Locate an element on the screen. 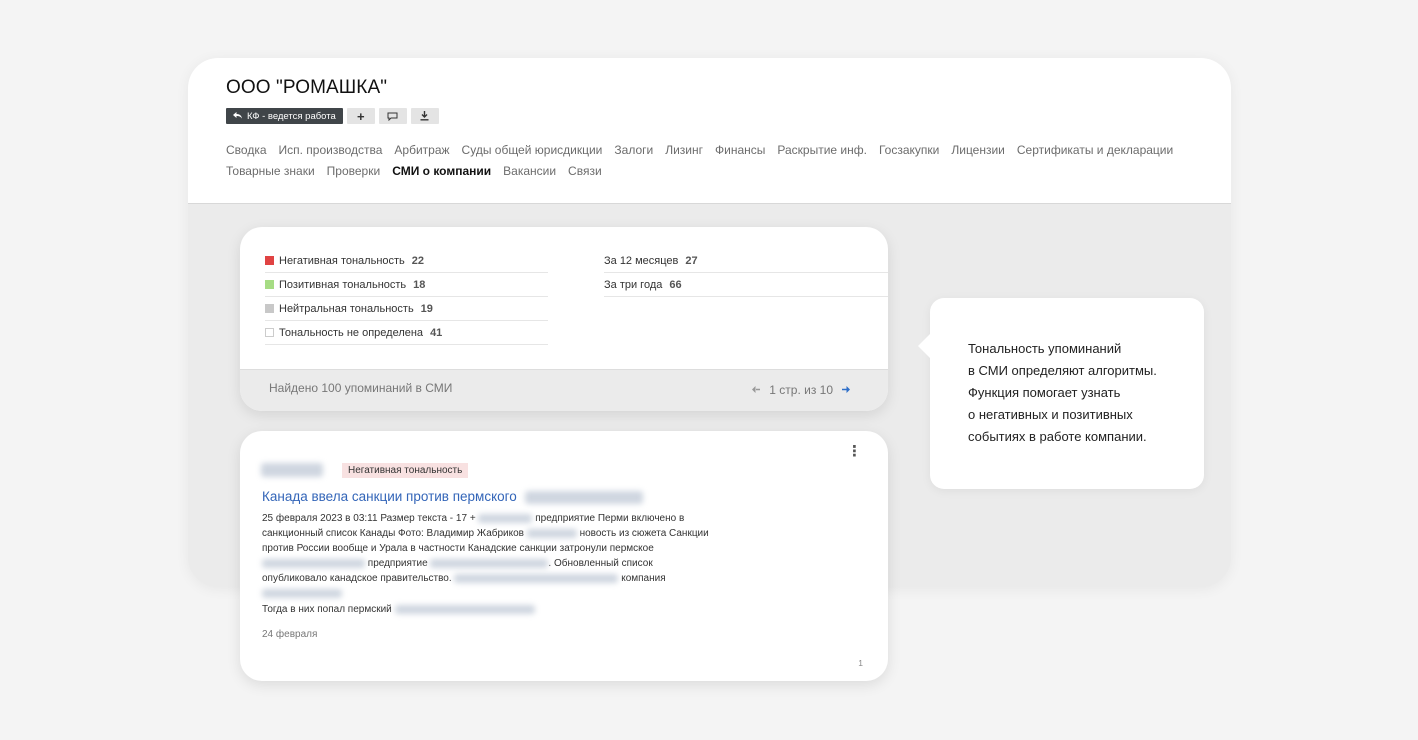 Image resolution: width=1418 pixels, height=740 pixels. tonality-count: 19 is located at coordinates (426, 308).